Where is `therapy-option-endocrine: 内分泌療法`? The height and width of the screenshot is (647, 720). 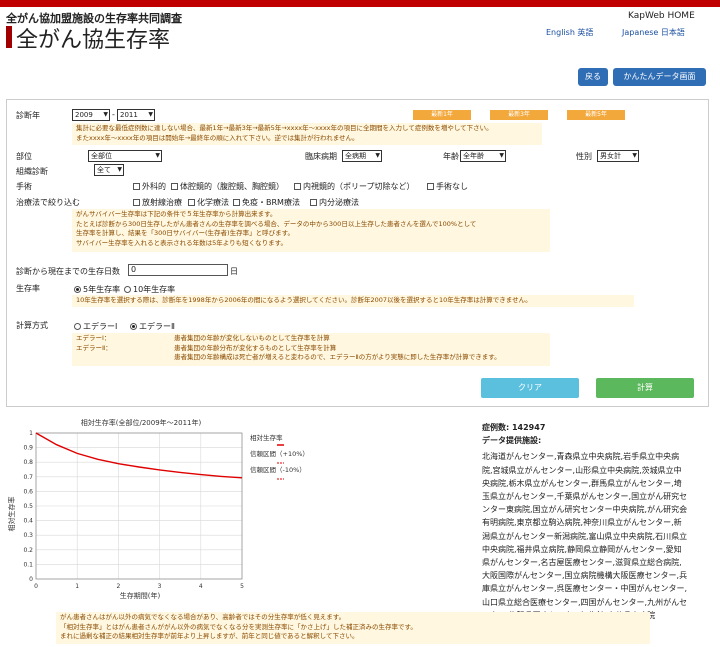 therapy-option-endocrine: 内分泌療法 is located at coordinates (334, 202).